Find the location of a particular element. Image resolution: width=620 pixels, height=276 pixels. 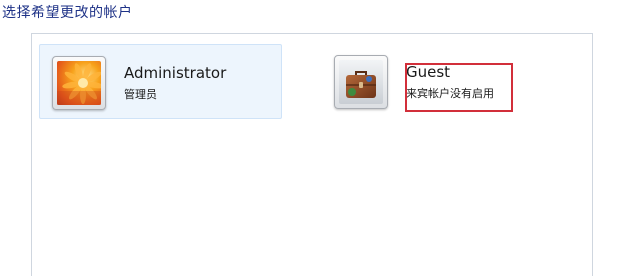

account-type: 管理员 is located at coordinates (140, 94).